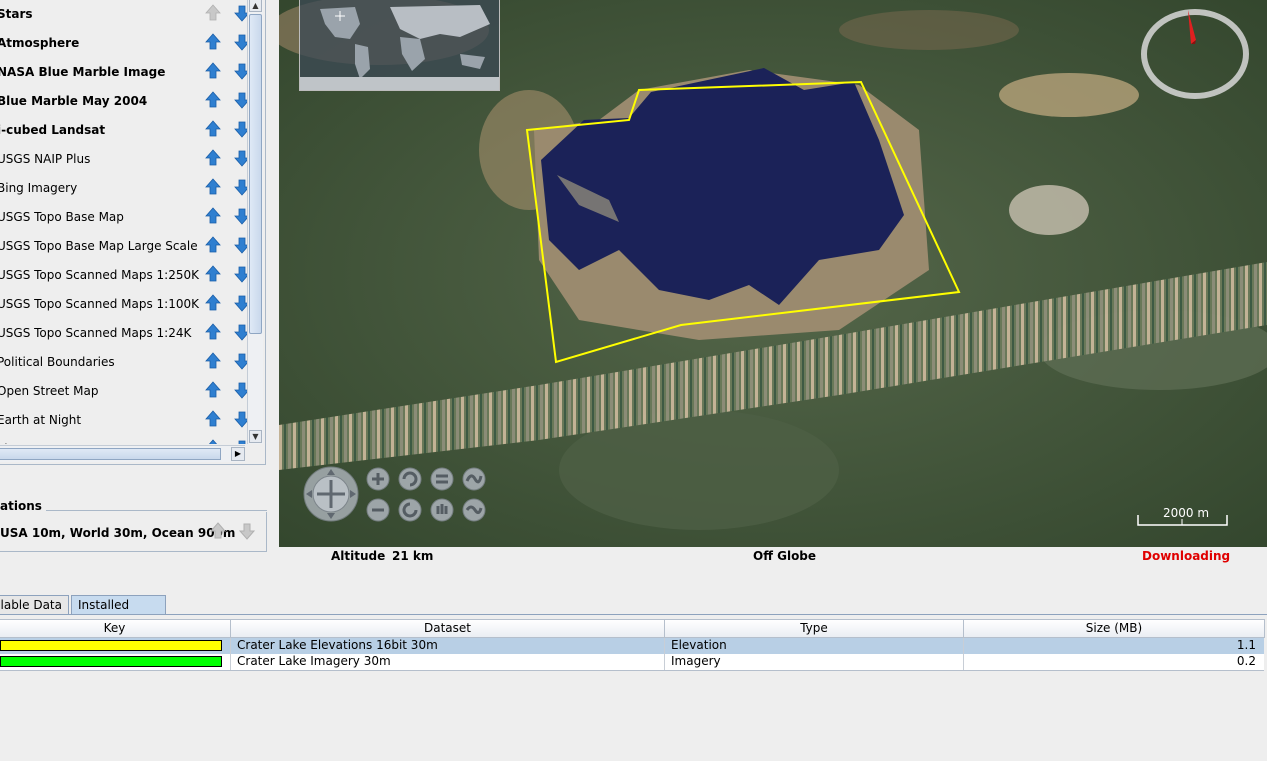 This screenshot has width=1267, height=761. I want to click on layer-item: USGS Topo Base Map, so click(123, 216).